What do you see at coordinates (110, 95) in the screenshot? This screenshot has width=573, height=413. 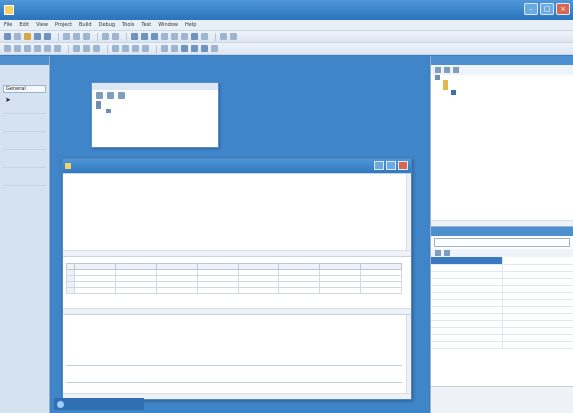 I see `connect-icon` at bounding box center [110, 95].